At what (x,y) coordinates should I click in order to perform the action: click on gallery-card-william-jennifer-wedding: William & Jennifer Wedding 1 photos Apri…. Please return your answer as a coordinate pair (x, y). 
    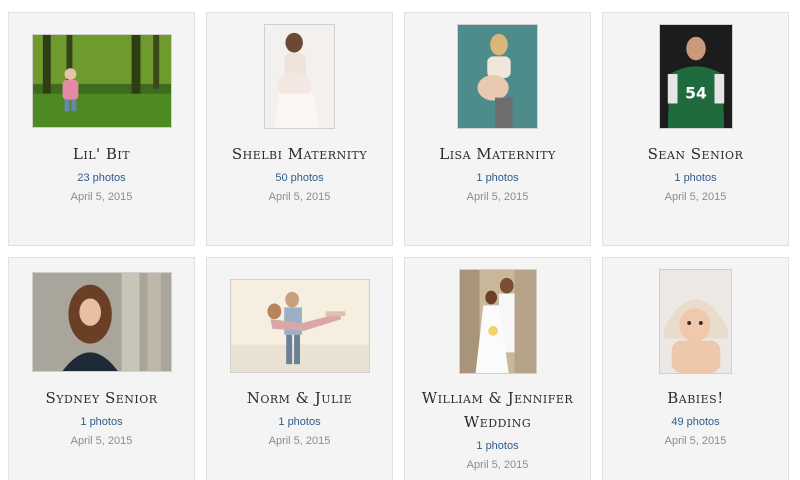
    Looking at the image, I should click on (497, 368).